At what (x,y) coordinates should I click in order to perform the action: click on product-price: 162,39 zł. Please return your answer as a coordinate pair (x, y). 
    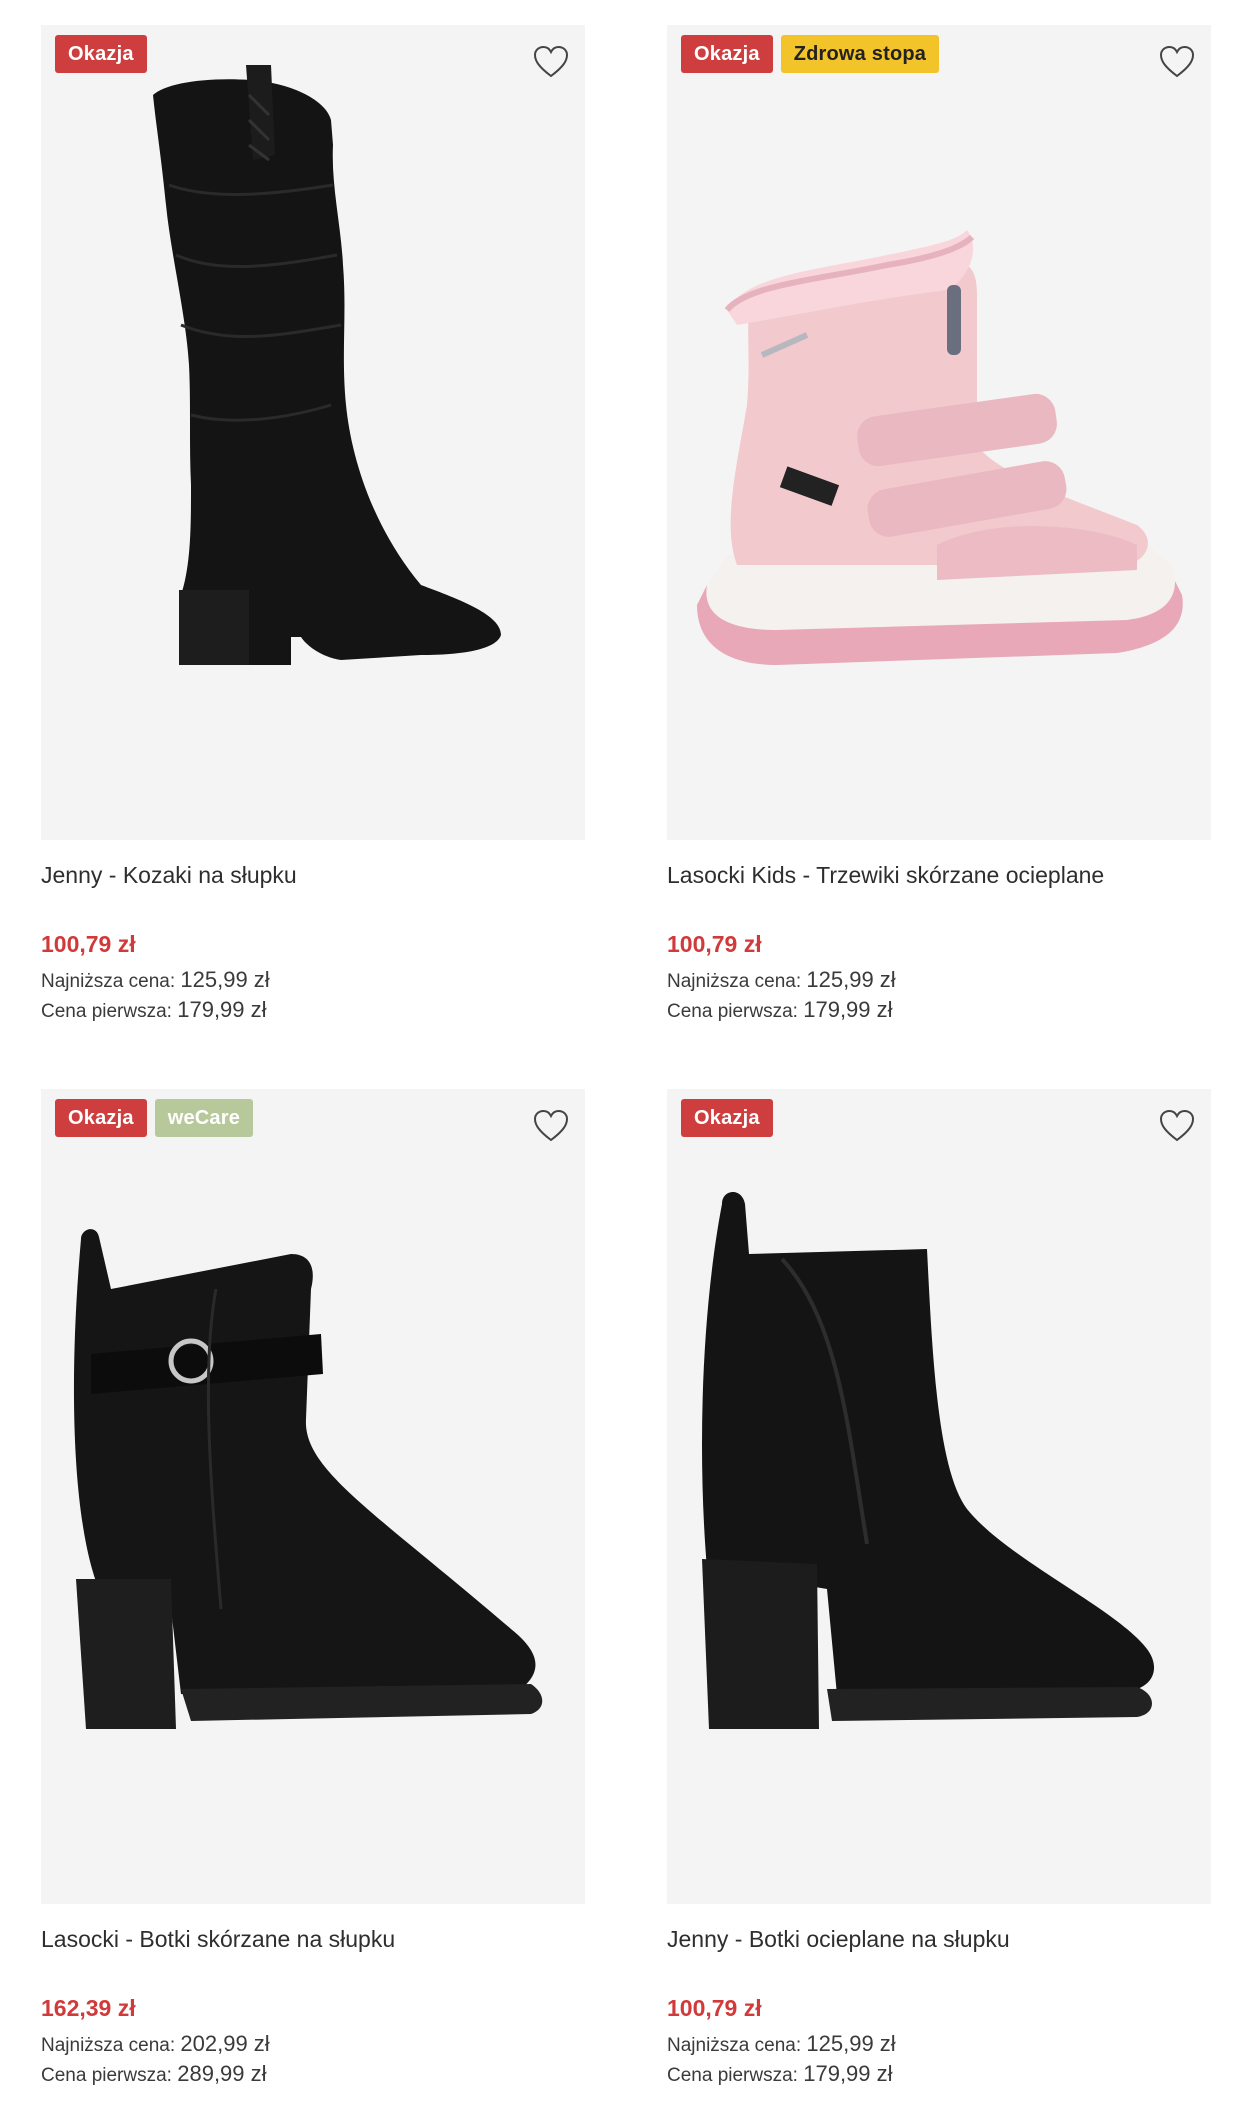
    Looking at the image, I should click on (88, 2008).